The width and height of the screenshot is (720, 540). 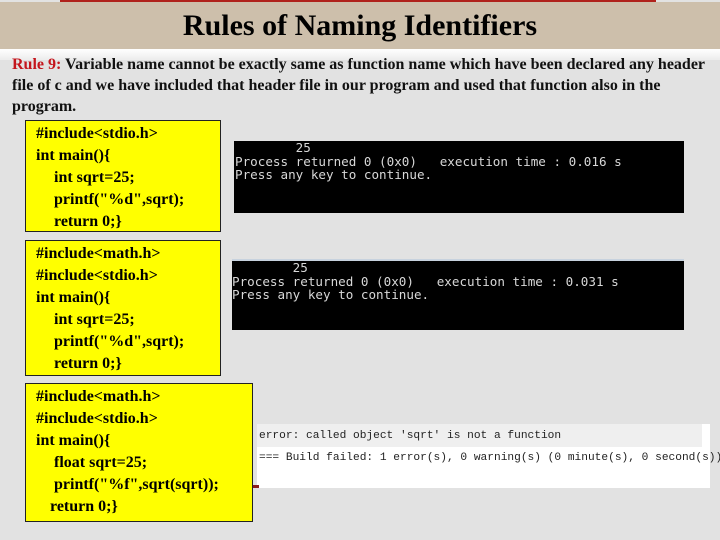 What do you see at coordinates (101, 462) in the screenshot?
I see `code-line: float sqrt=25;` at bounding box center [101, 462].